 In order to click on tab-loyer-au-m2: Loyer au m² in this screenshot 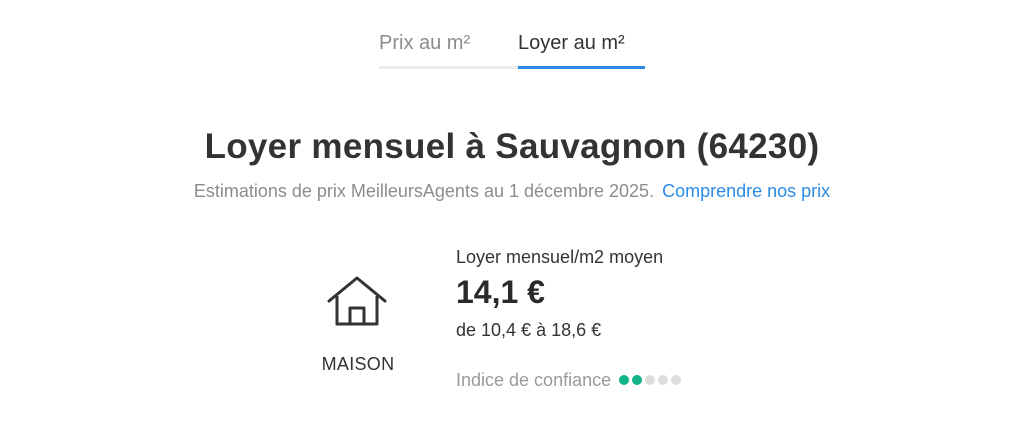, I will do `click(581, 48)`.